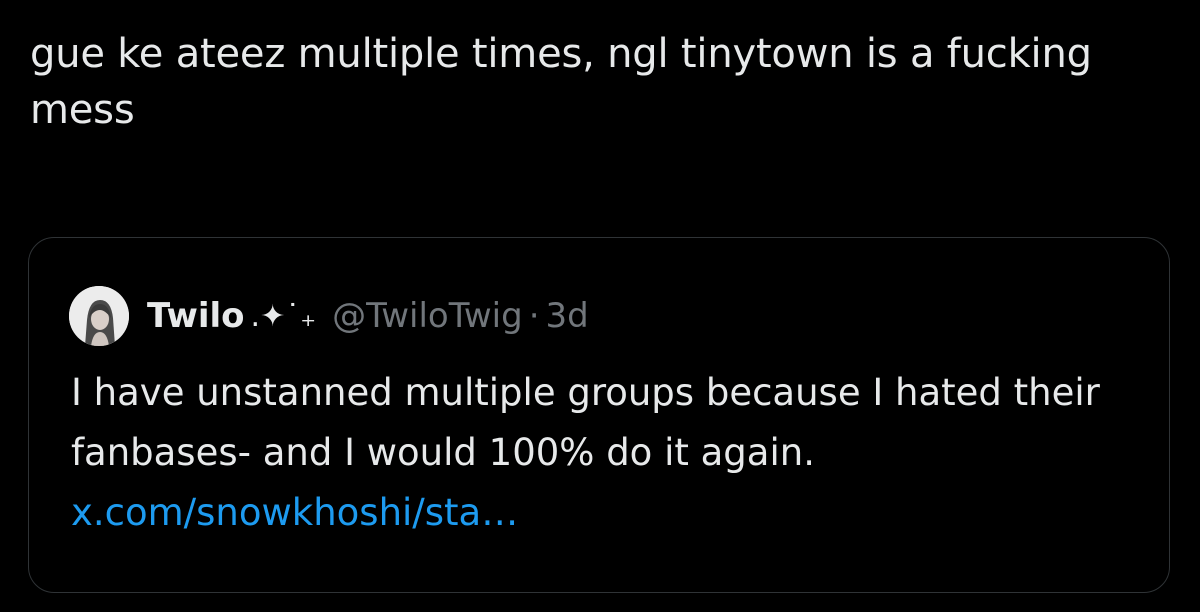  I want to click on display-name: Twilo, so click(196, 316).